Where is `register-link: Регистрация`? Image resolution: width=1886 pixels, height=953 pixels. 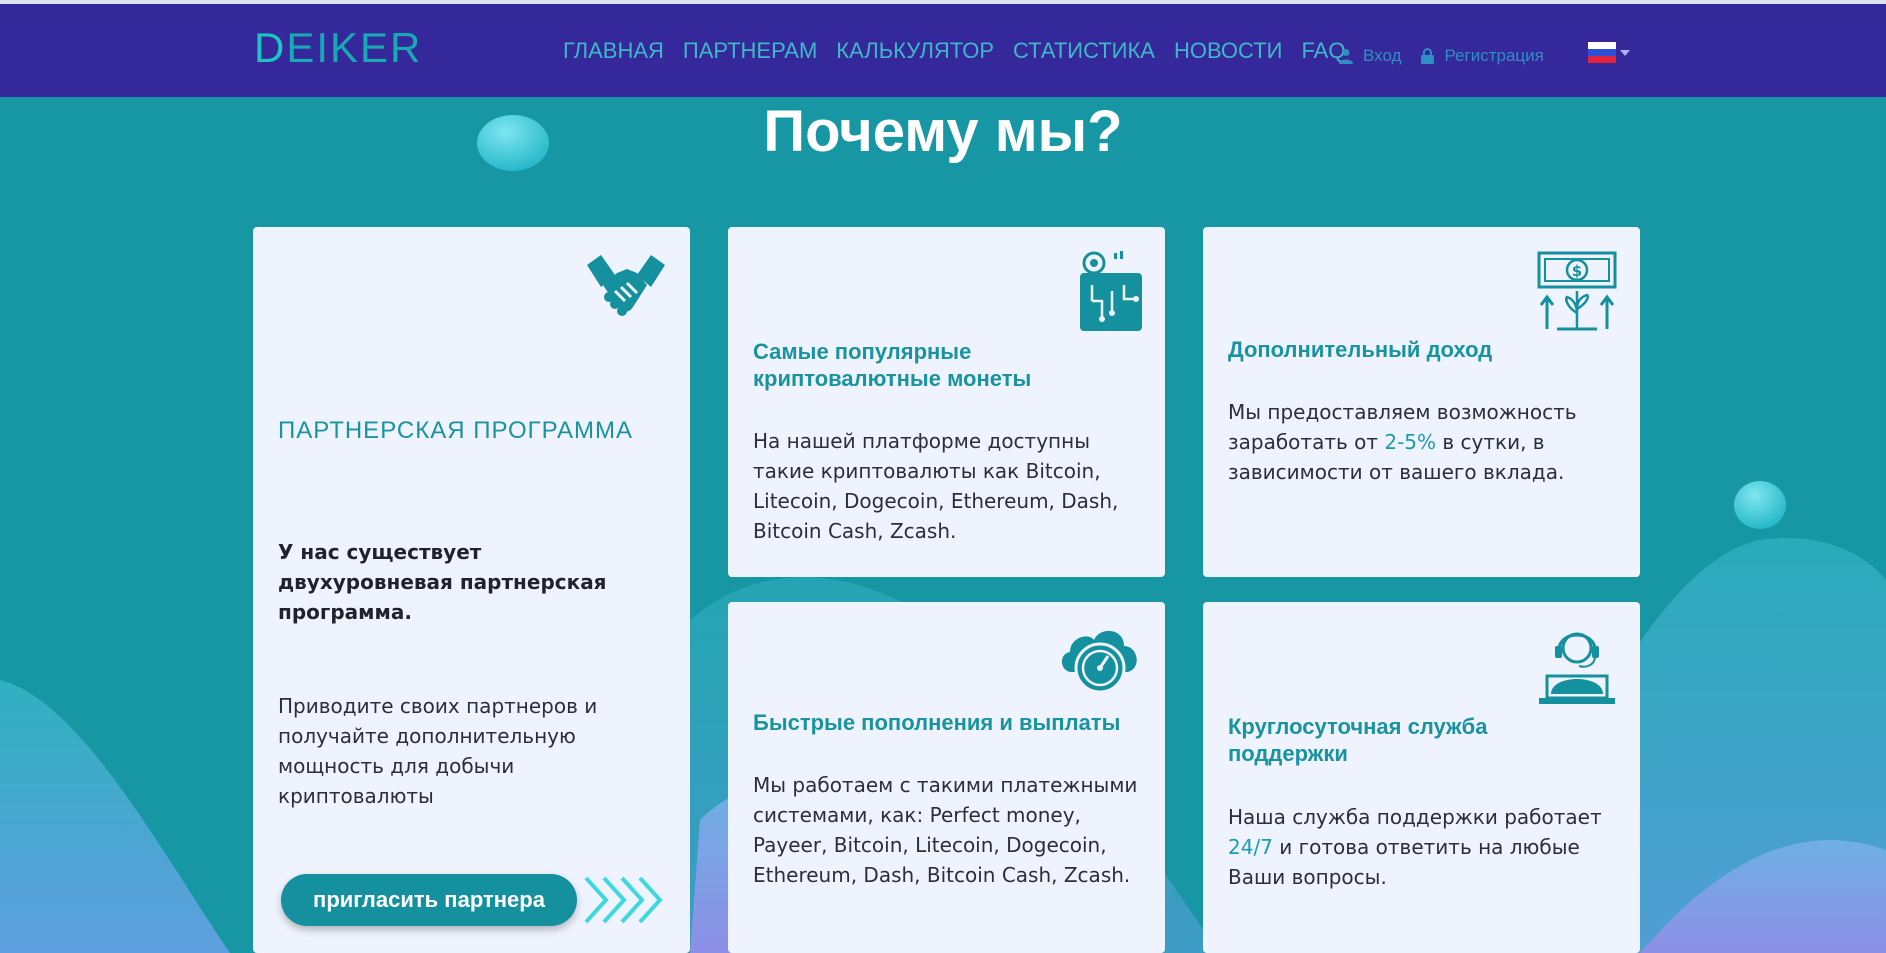
register-link: Регистрация is located at coordinates (1482, 56).